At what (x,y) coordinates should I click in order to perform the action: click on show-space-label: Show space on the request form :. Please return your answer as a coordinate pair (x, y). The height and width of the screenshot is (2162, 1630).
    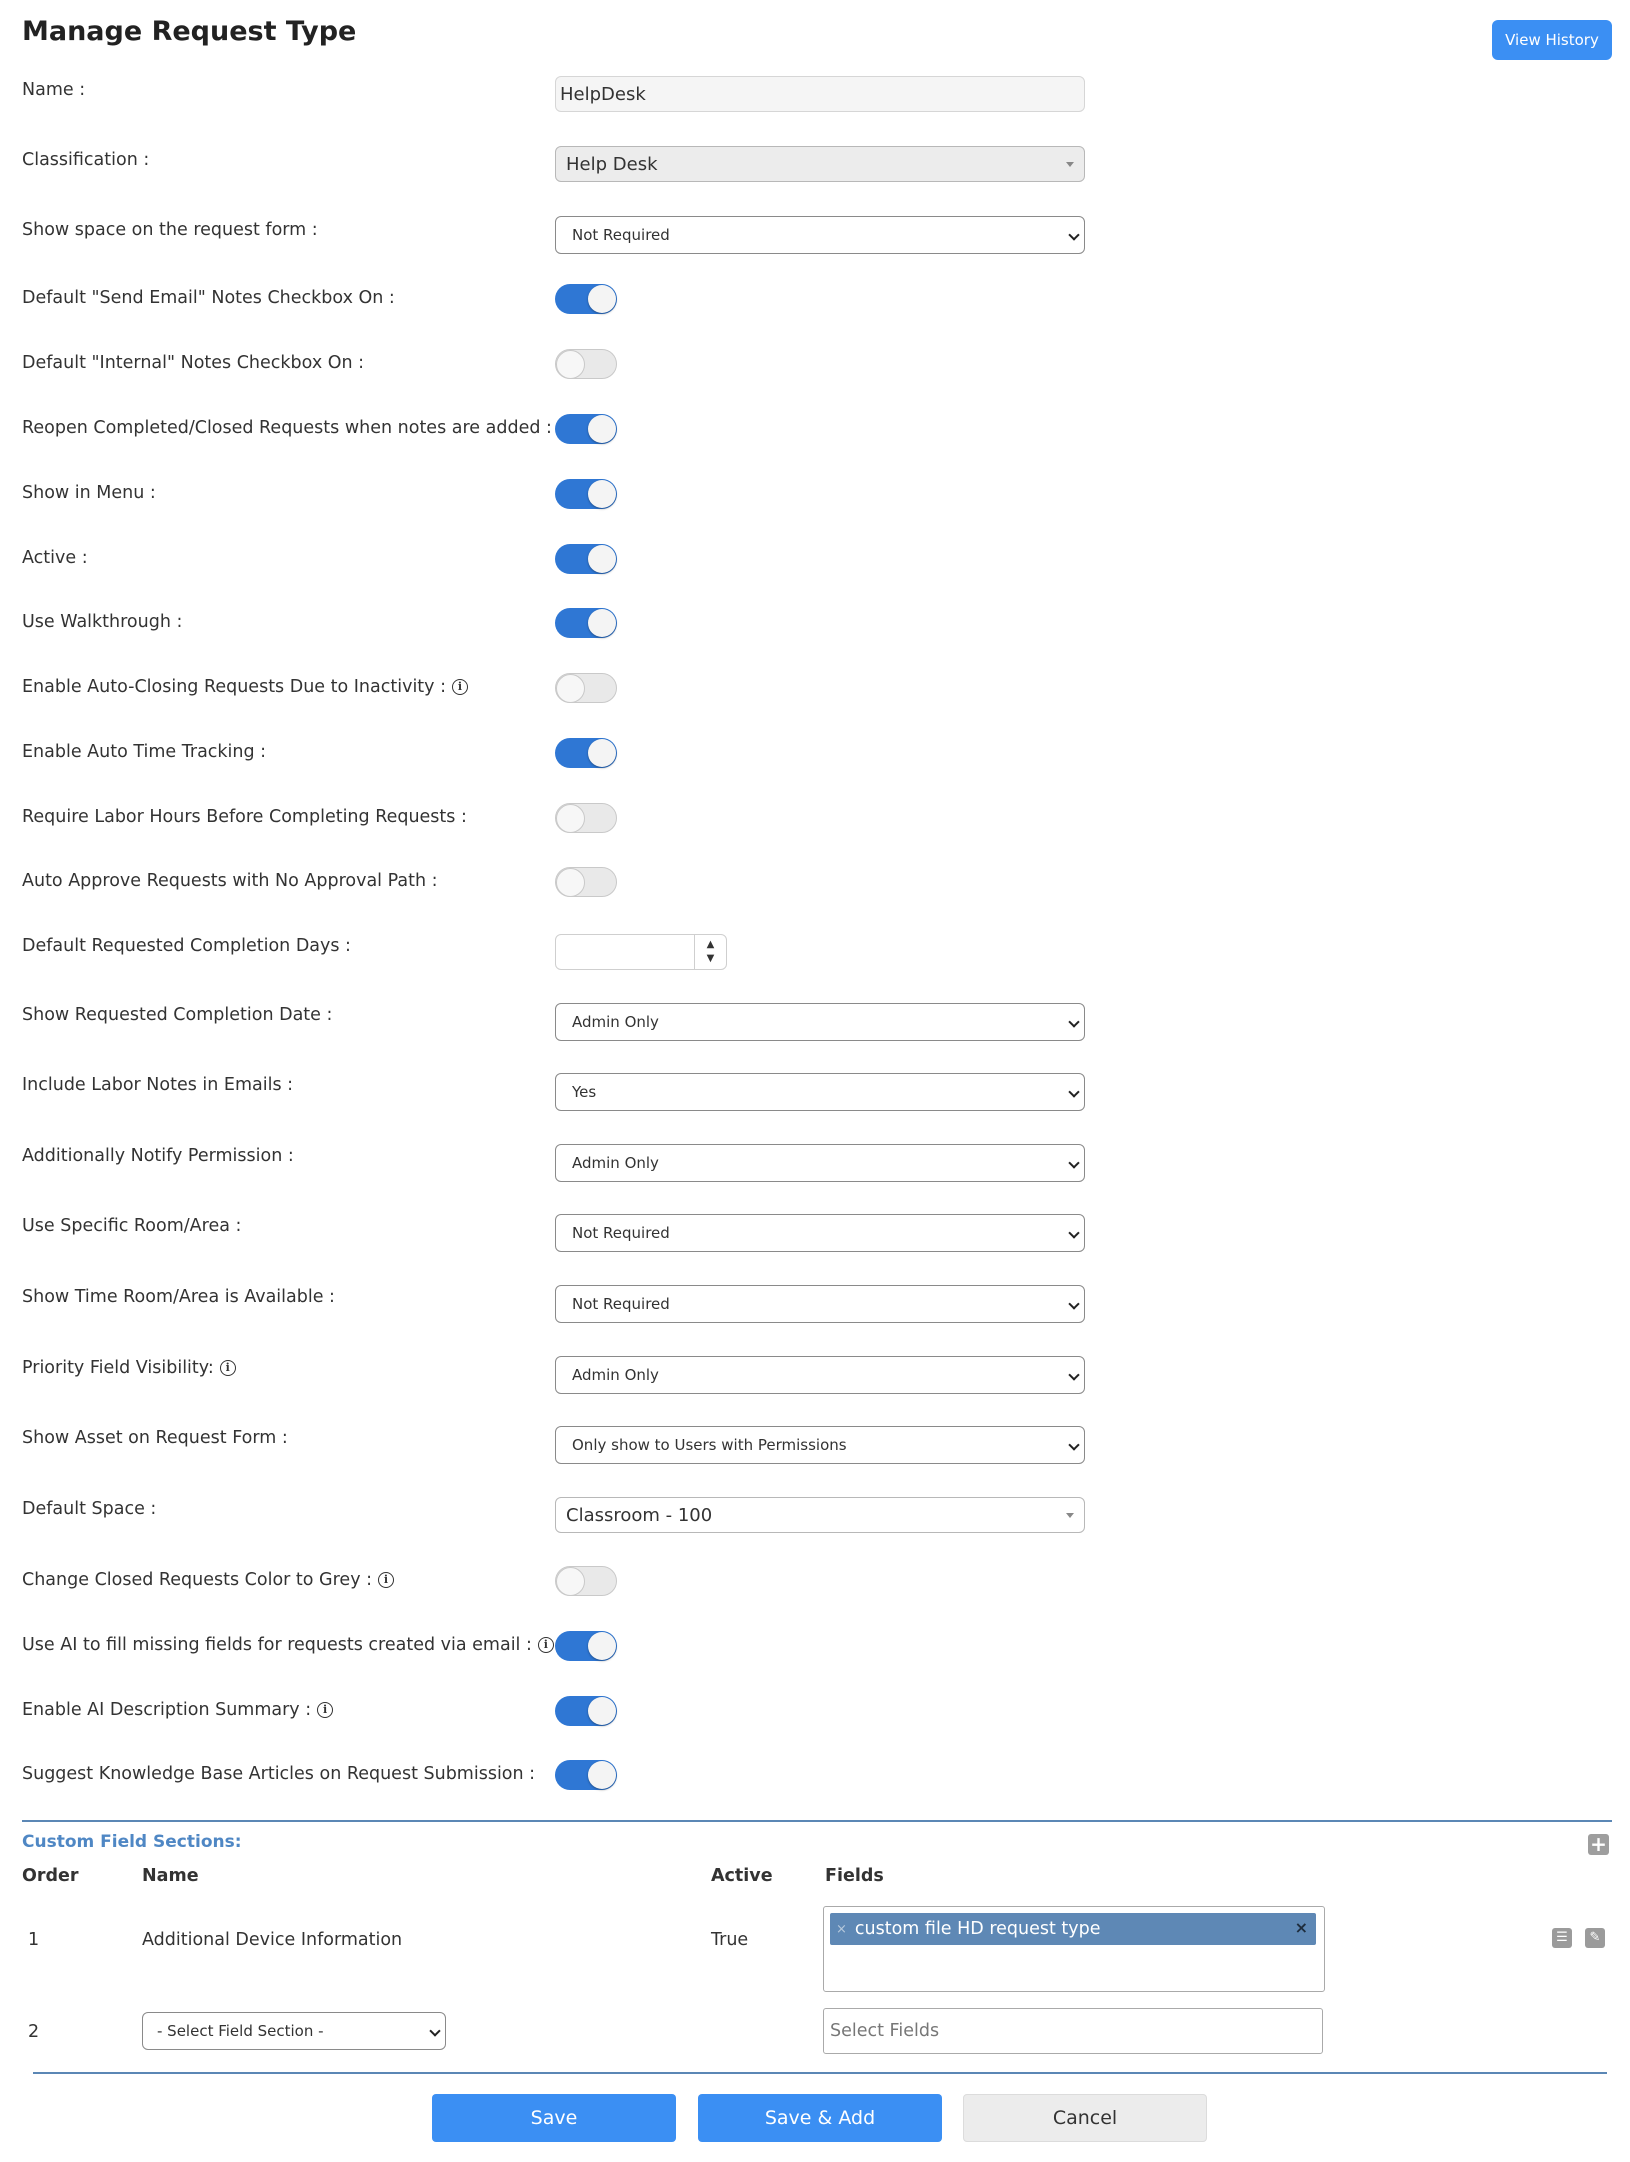
    Looking at the image, I should click on (170, 230).